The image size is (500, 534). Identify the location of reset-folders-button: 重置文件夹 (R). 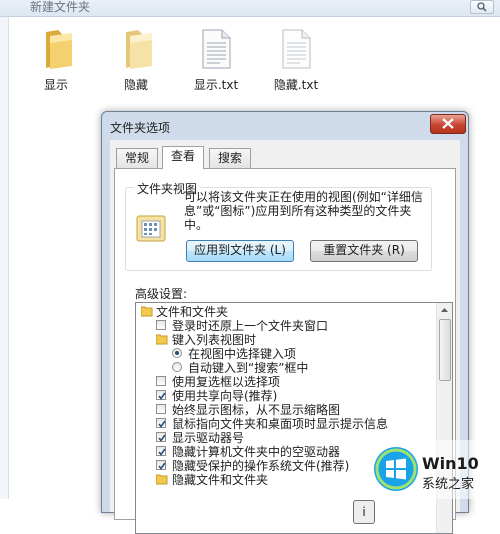
(364, 251).